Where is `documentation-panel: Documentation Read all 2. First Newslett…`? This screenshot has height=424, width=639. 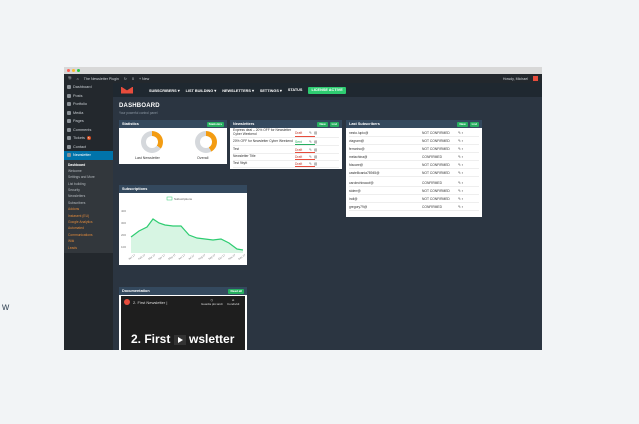
documentation-panel: Documentation Read all 2. First Newslett… is located at coordinates (183, 318).